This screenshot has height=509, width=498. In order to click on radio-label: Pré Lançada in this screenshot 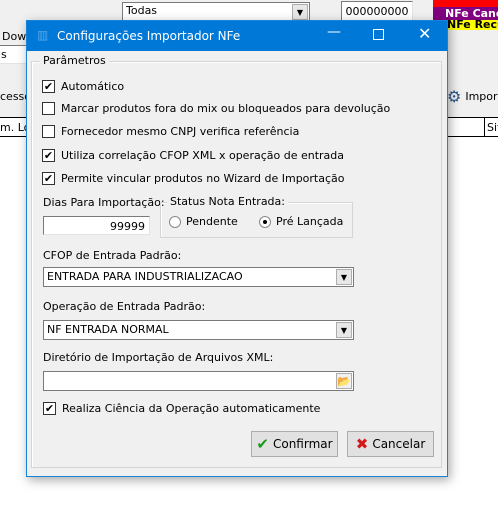, I will do `click(310, 221)`.